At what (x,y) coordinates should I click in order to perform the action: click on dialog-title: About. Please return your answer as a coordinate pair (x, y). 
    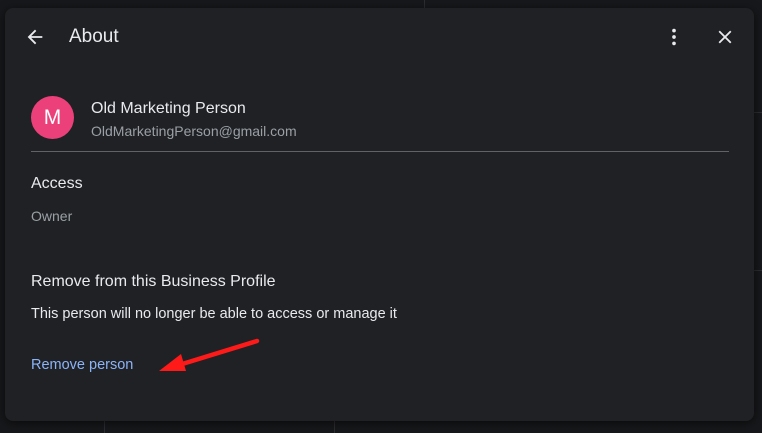
    Looking at the image, I should click on (94, 36).